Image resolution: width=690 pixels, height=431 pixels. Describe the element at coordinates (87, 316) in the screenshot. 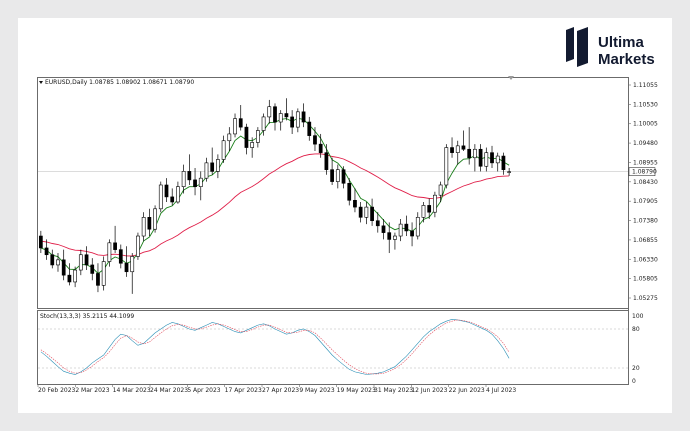

I see `stoch-header: Stoch(13,3,3) 35.2115 44.1099` at that location.